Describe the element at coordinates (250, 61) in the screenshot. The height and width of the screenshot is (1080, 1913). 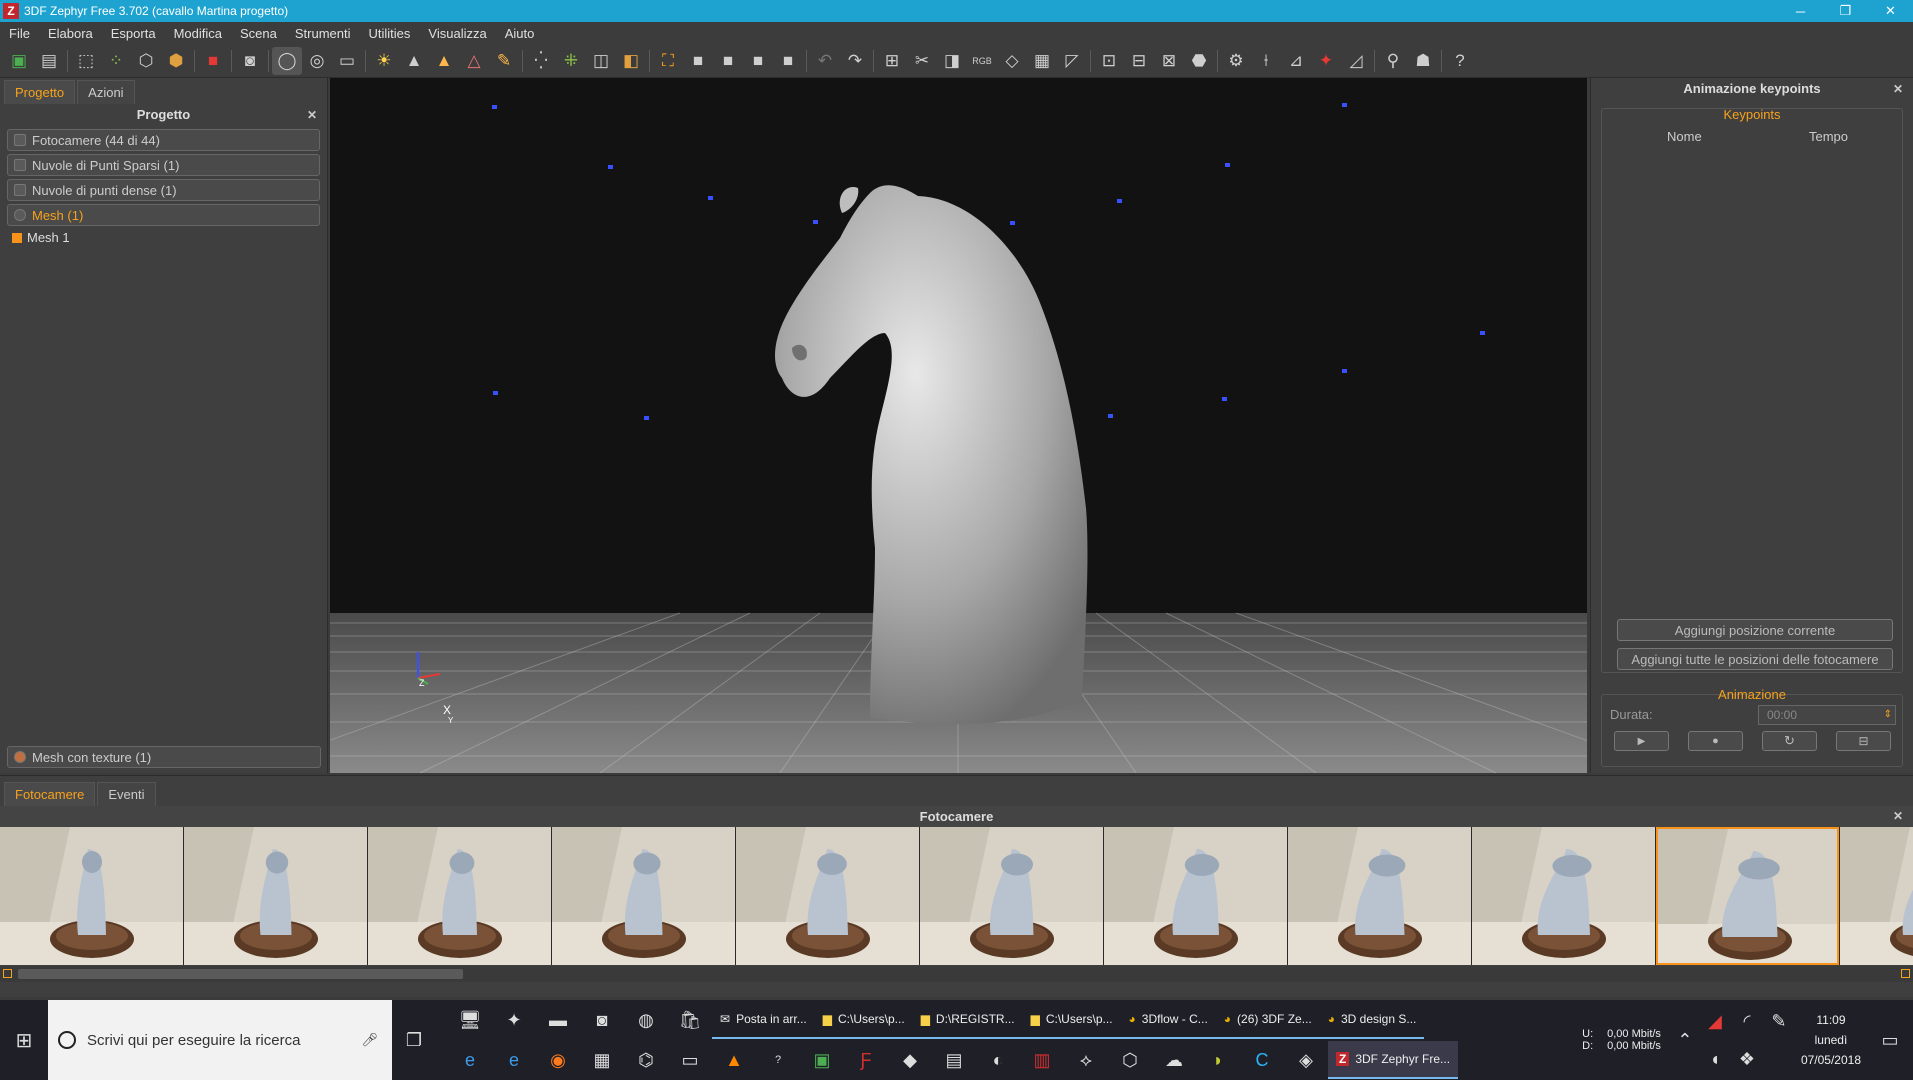
I see `camera-icon: ◙` at that location.